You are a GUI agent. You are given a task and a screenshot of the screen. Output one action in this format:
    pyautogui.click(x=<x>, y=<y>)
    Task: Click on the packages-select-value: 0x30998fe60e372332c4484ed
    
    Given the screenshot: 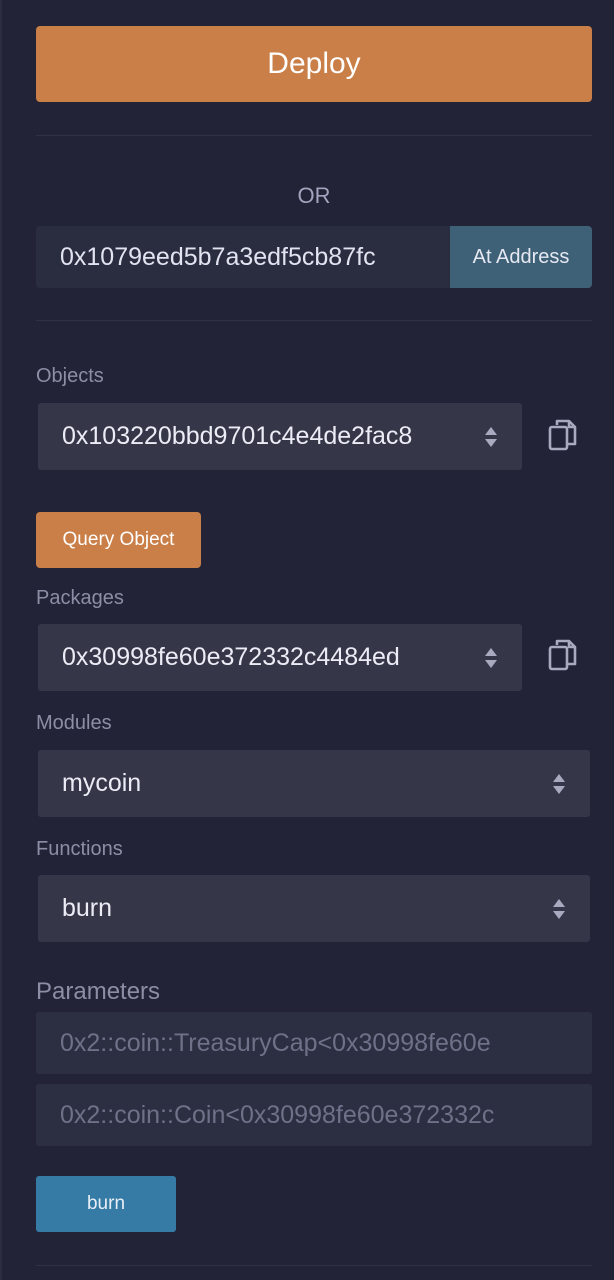 What is the action you would take?
    pyautogui.click(x=231, y=657)
    